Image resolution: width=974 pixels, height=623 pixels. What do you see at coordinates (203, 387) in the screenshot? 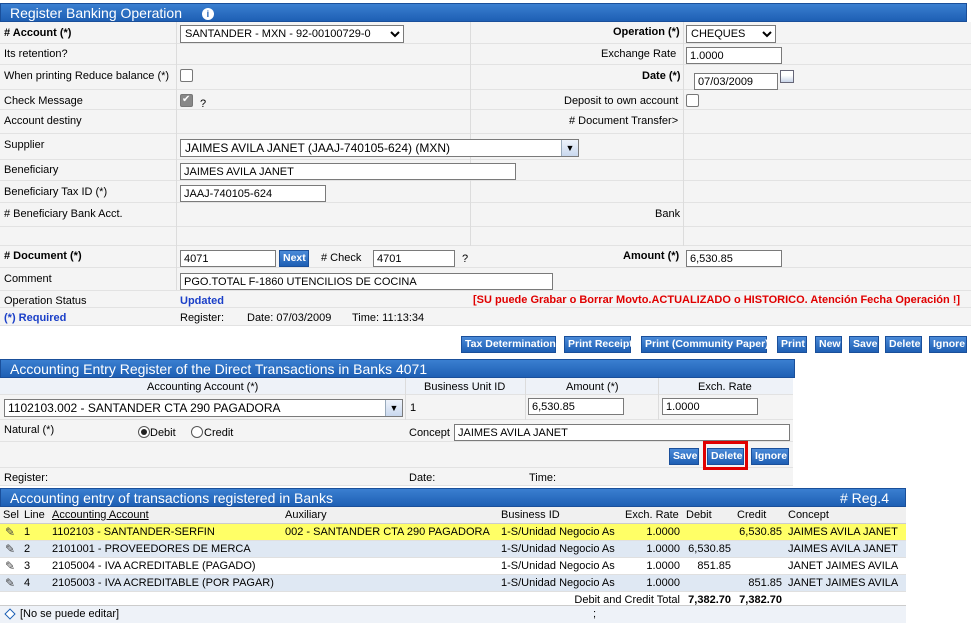
I see `col-accounting-account: Accounting Account (*)` at bounding box center [203, 387].